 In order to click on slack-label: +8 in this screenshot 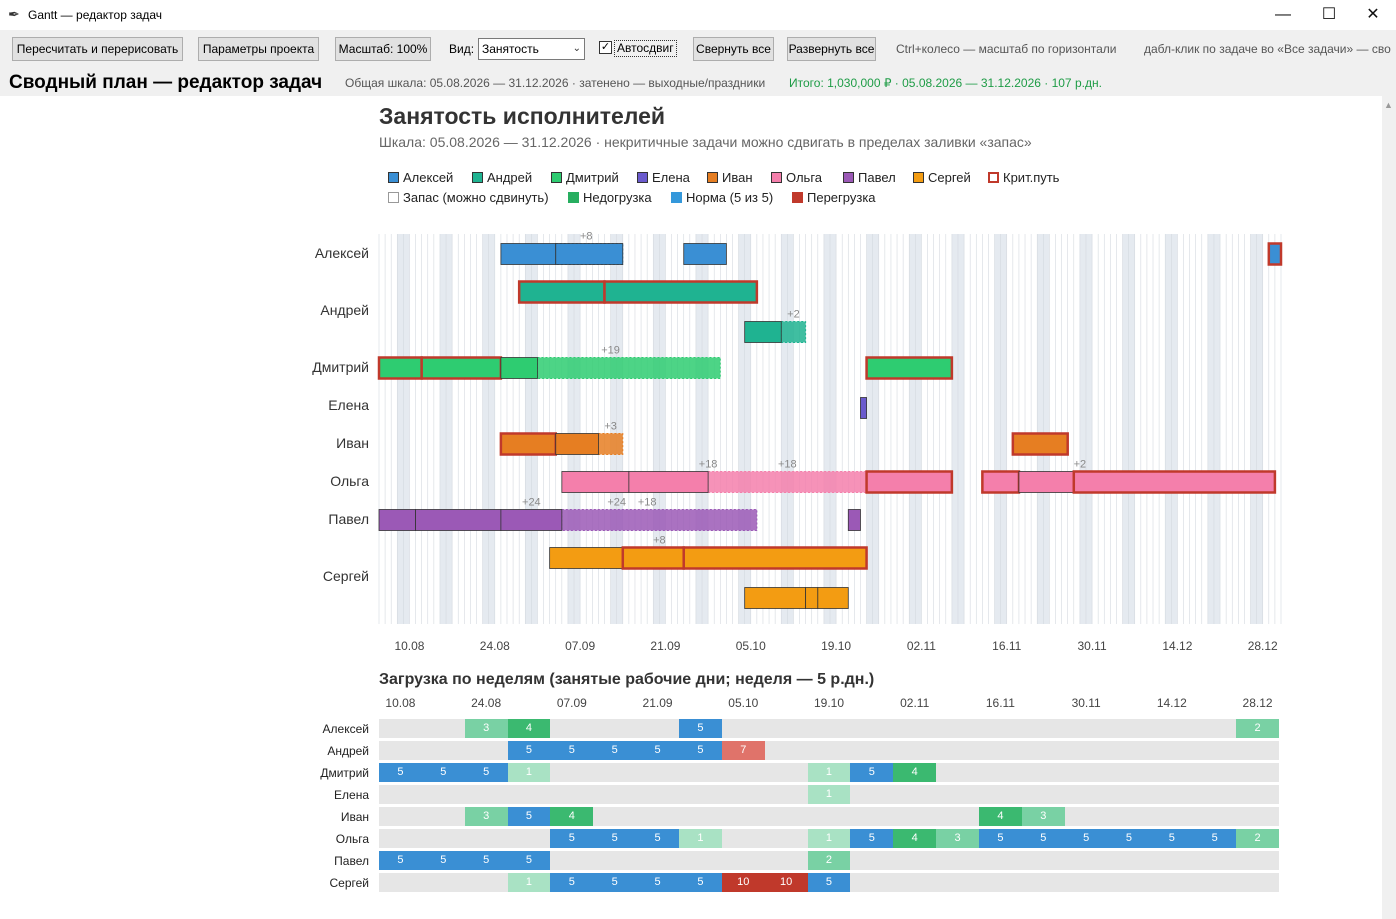, I will do `click(586, 237)`.